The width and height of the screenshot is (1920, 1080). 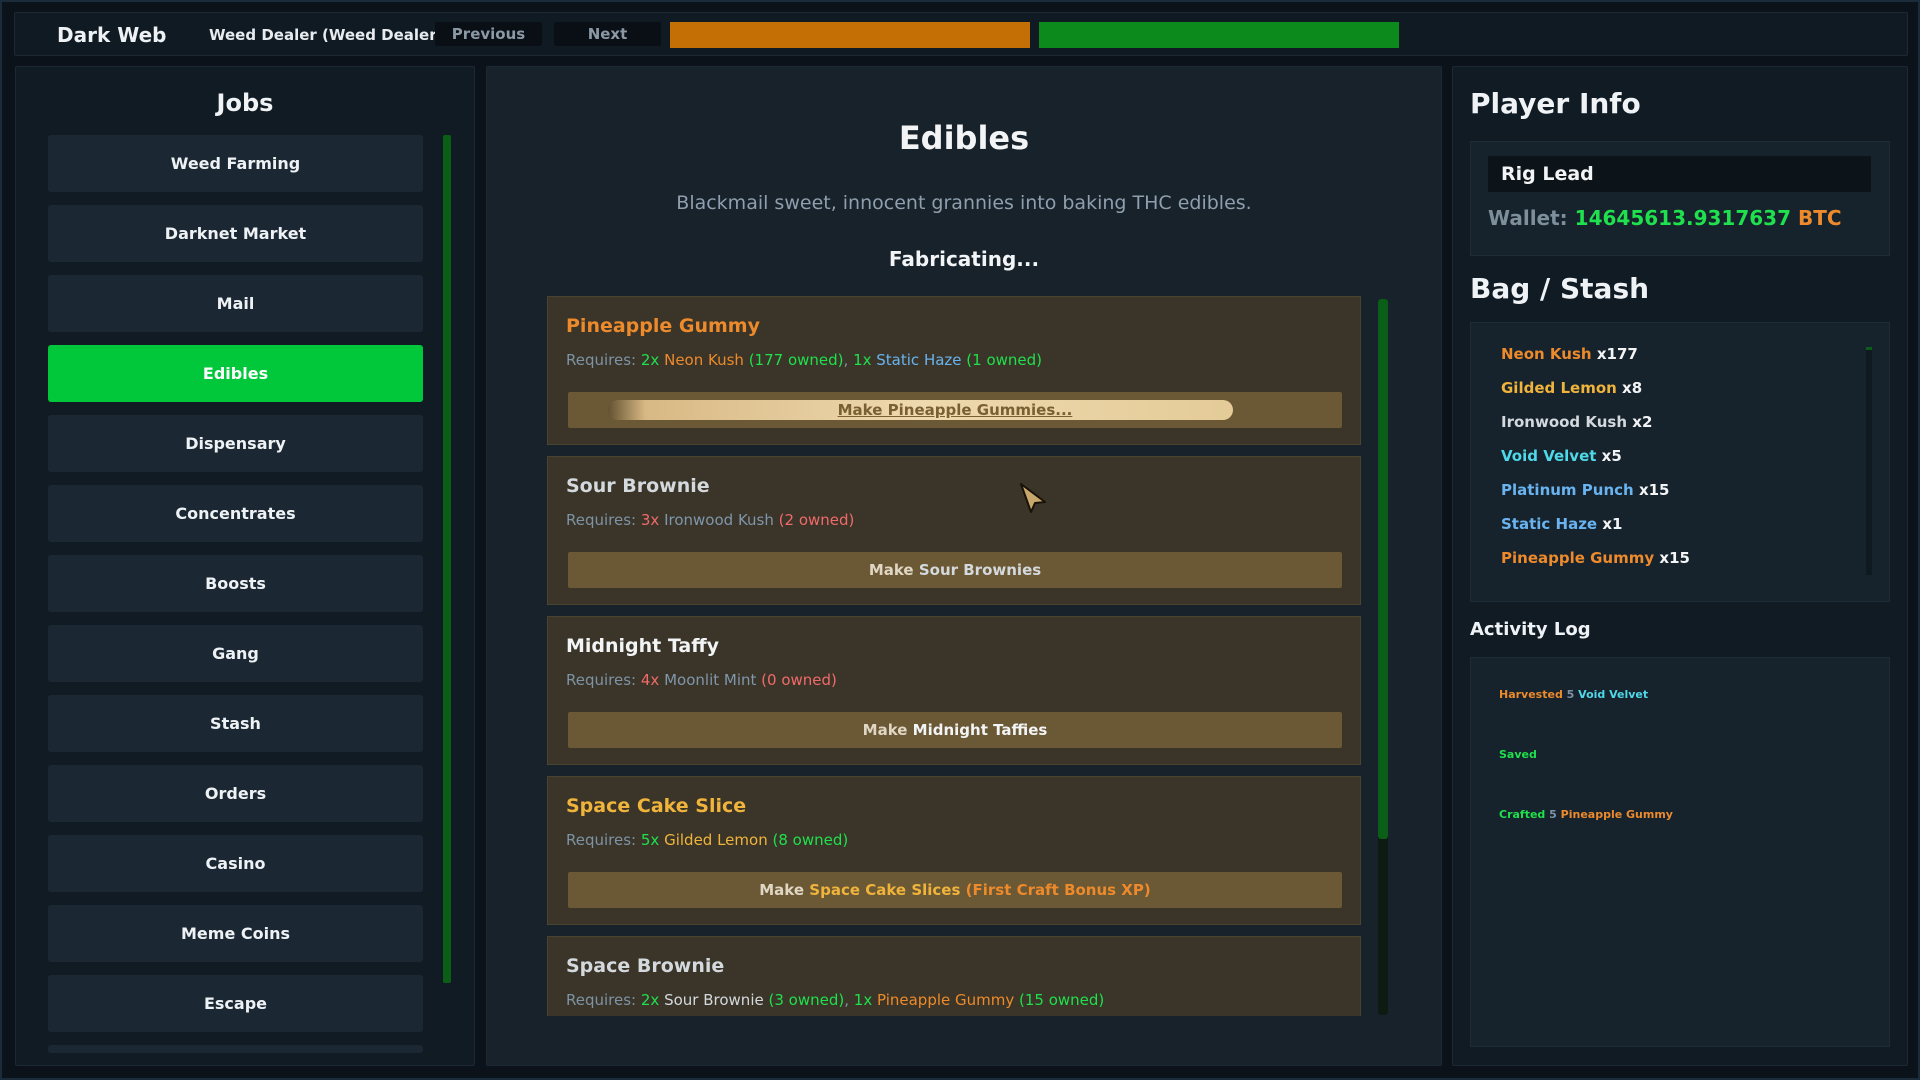 What do you see at coordinates (235, 933) in the screenshot?
I see `job-meme-coins: Meme Coins` at bounding box center [235, 933].